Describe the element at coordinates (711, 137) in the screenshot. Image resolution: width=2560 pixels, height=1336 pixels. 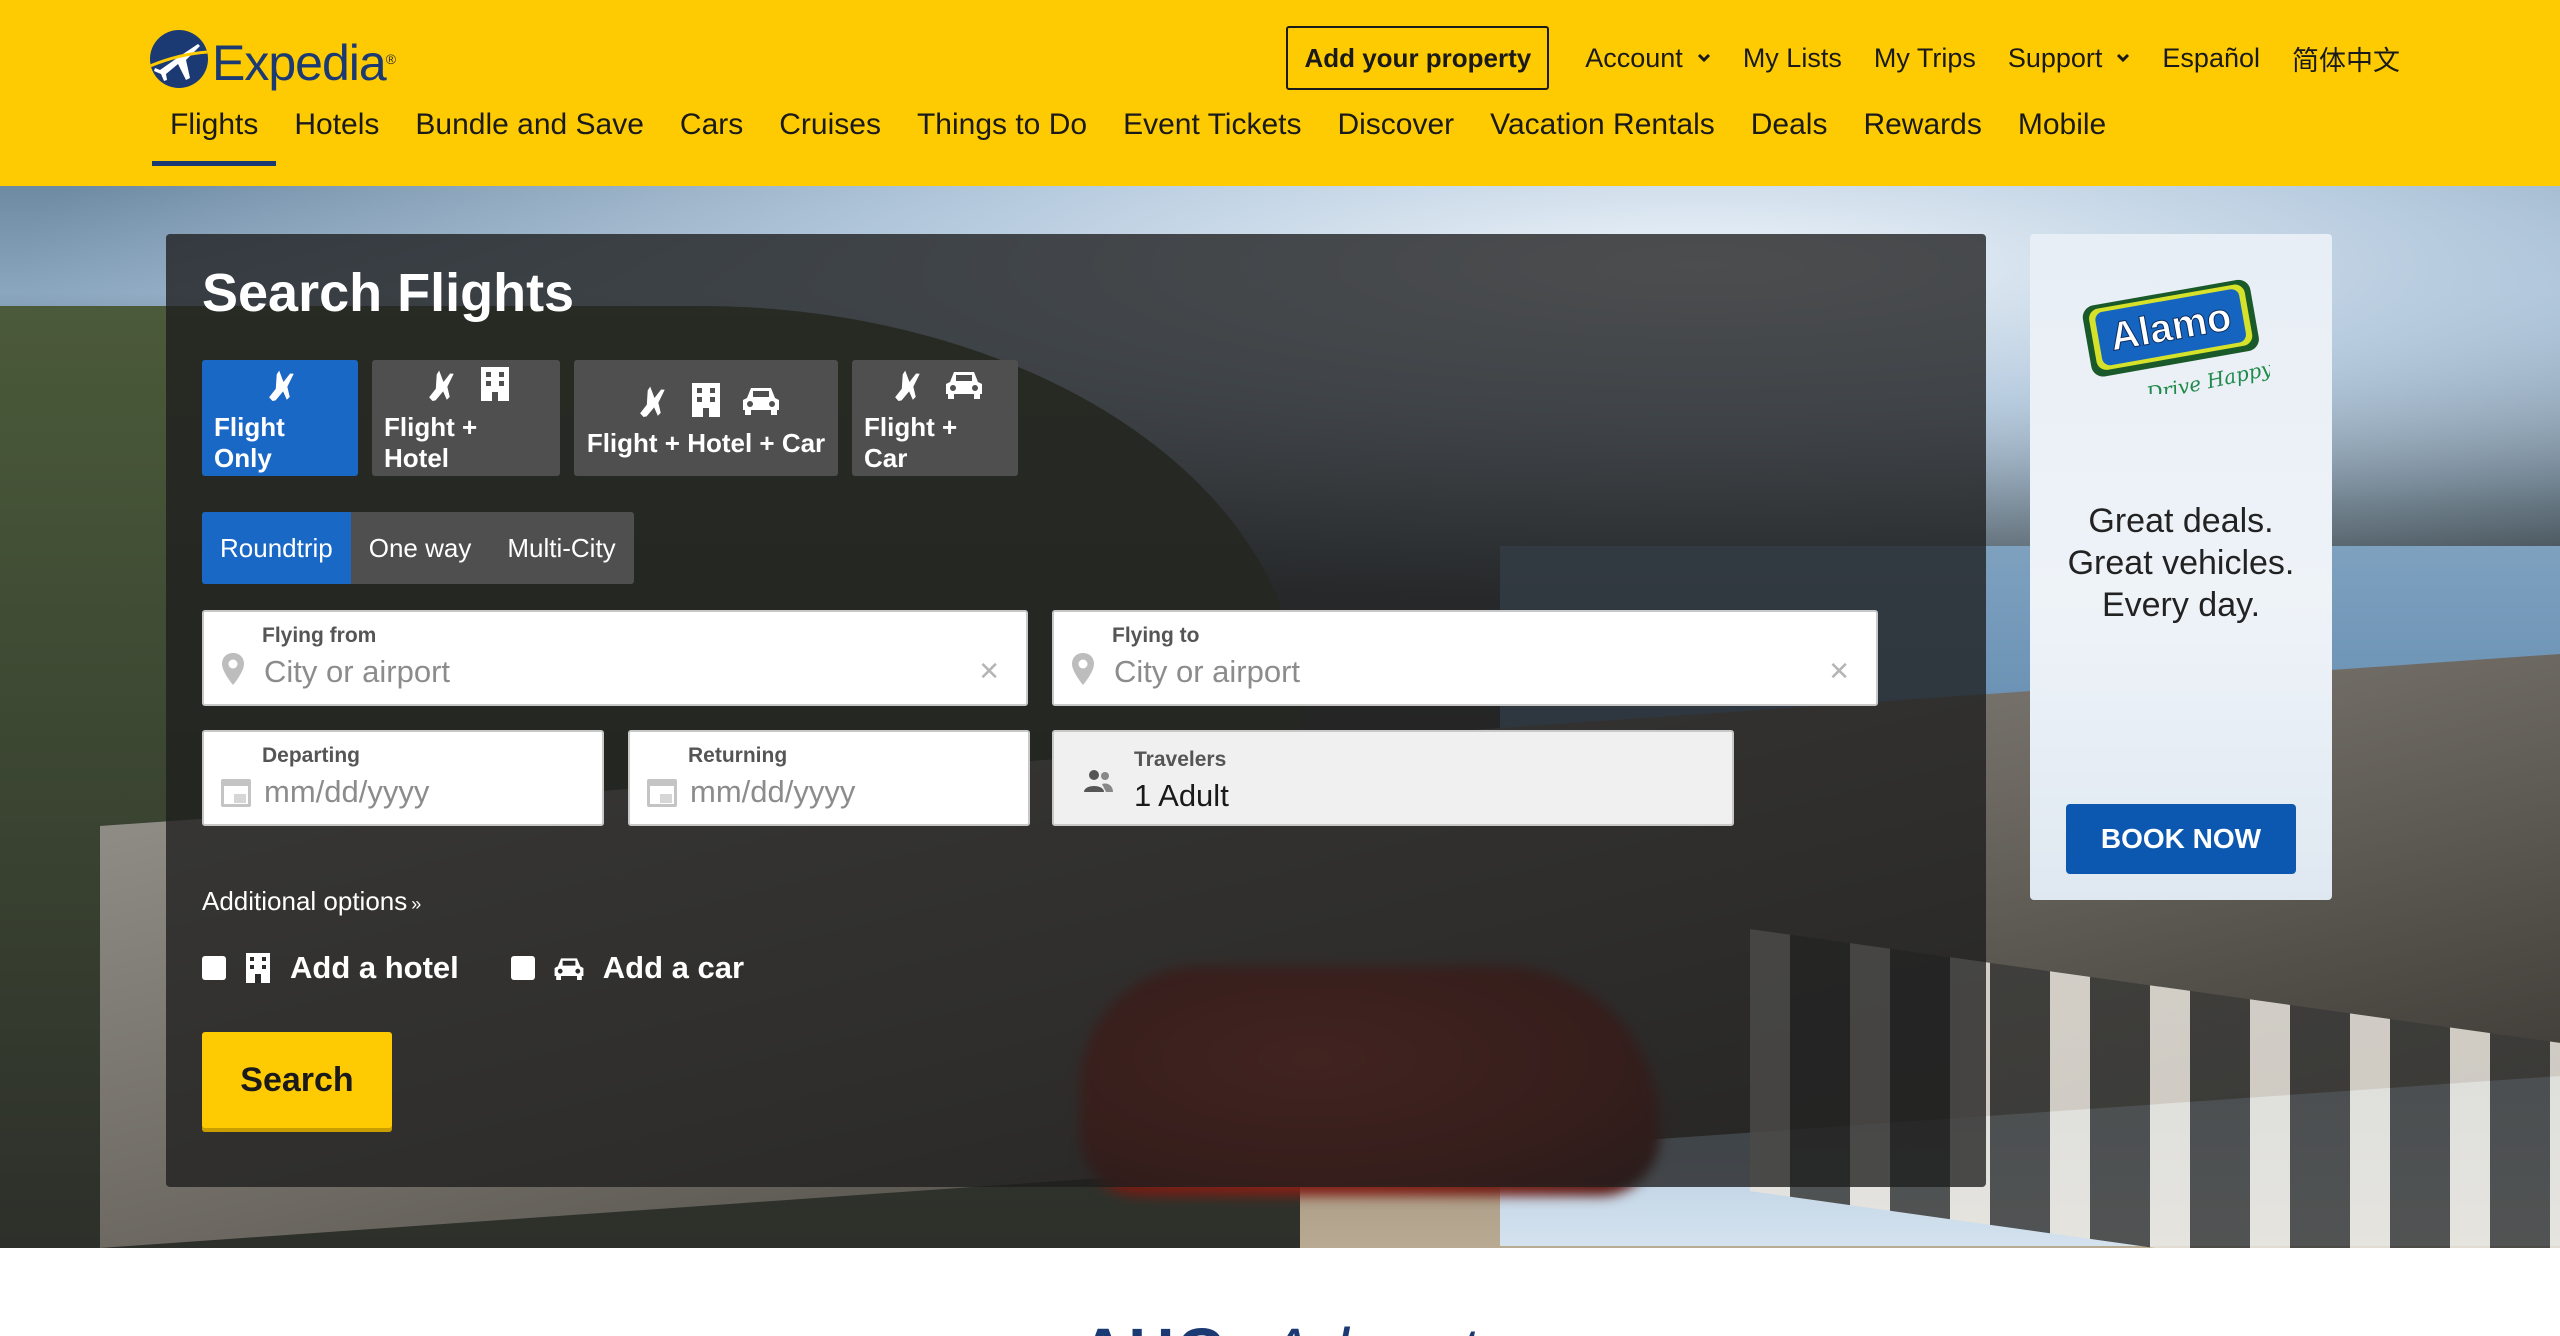
I see `nav-cars: Cars` at that location.